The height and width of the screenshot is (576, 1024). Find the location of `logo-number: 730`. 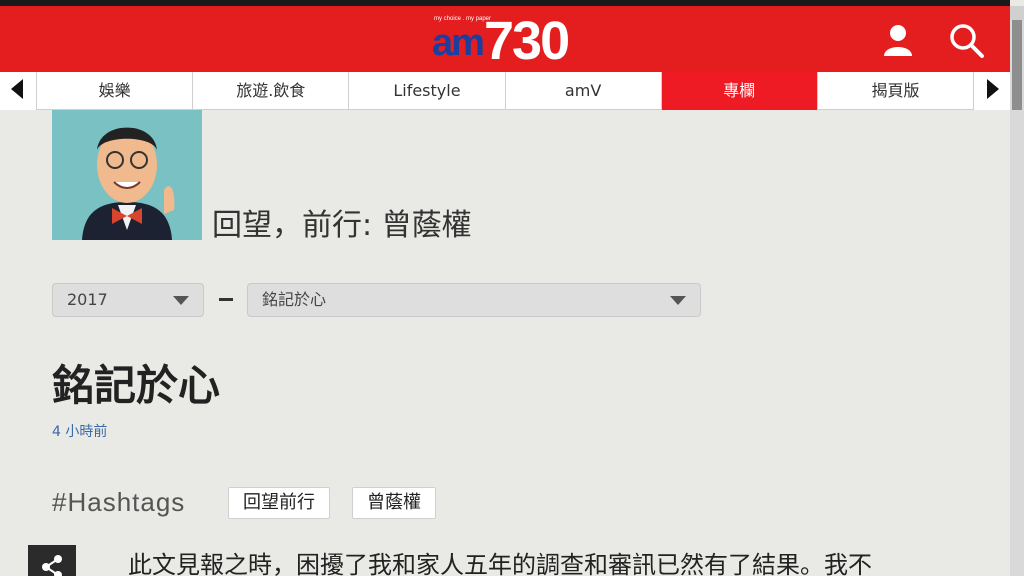

logo-number: 730 is located at coordinates (527, 41).